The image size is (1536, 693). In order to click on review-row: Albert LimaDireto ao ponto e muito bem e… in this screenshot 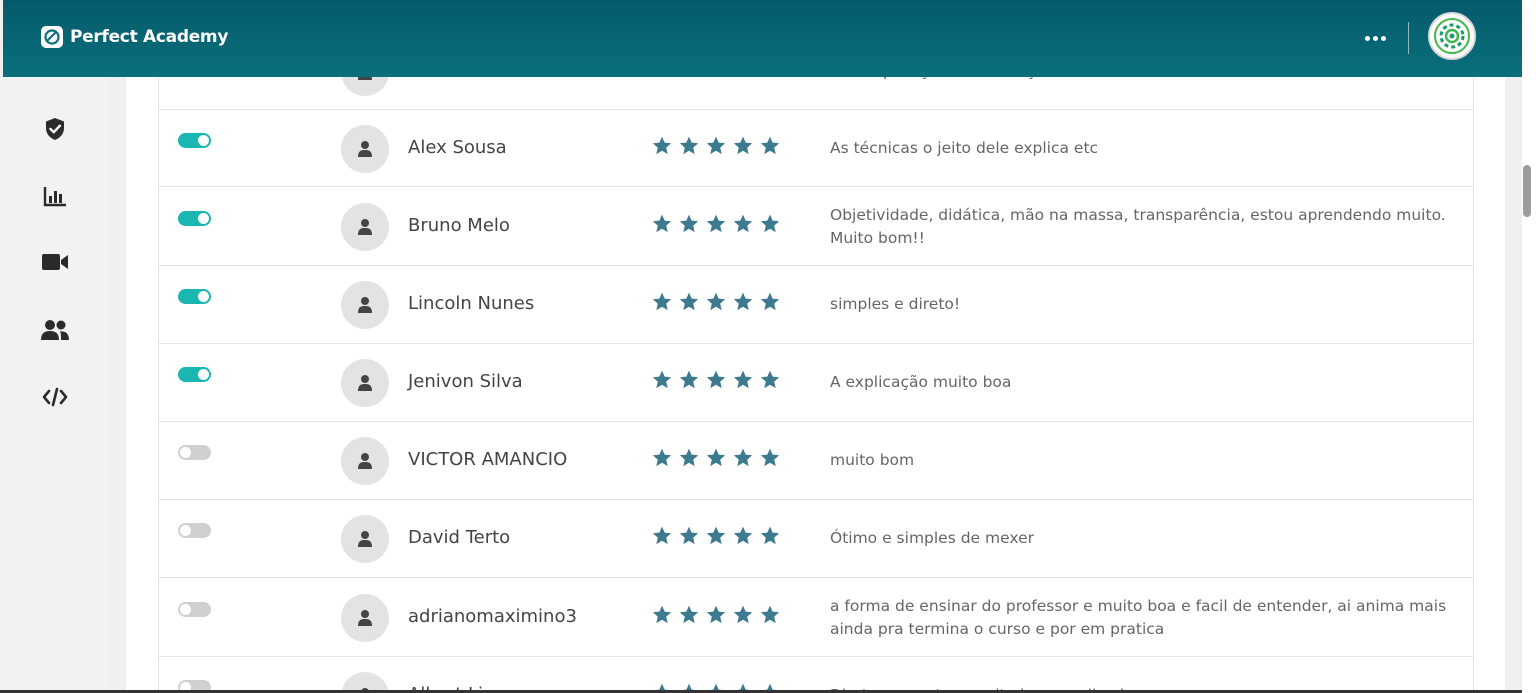, I will do `click(816, 675)`.